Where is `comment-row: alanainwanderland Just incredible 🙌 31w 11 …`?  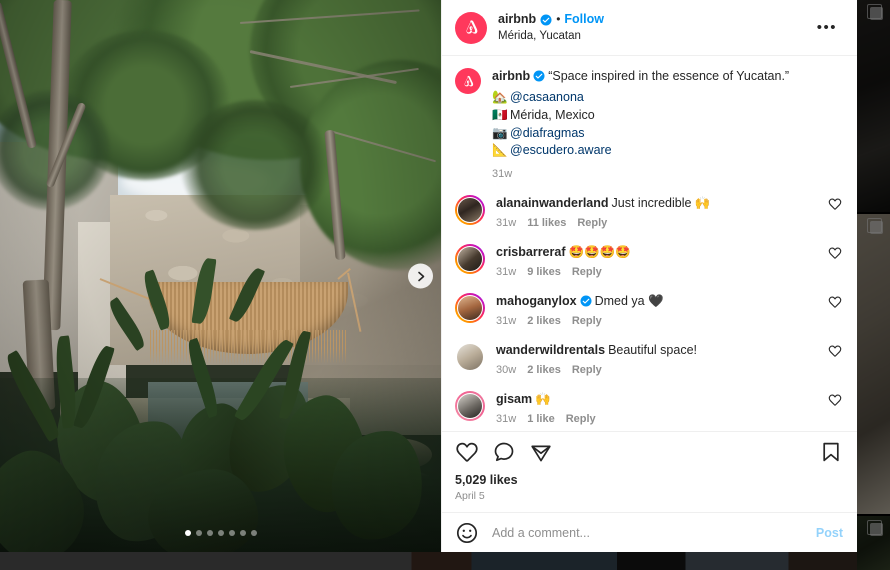 comment-row: alanainwanderland Just incredible 🙌 31w 11 … is located at coordinates (649, 212).